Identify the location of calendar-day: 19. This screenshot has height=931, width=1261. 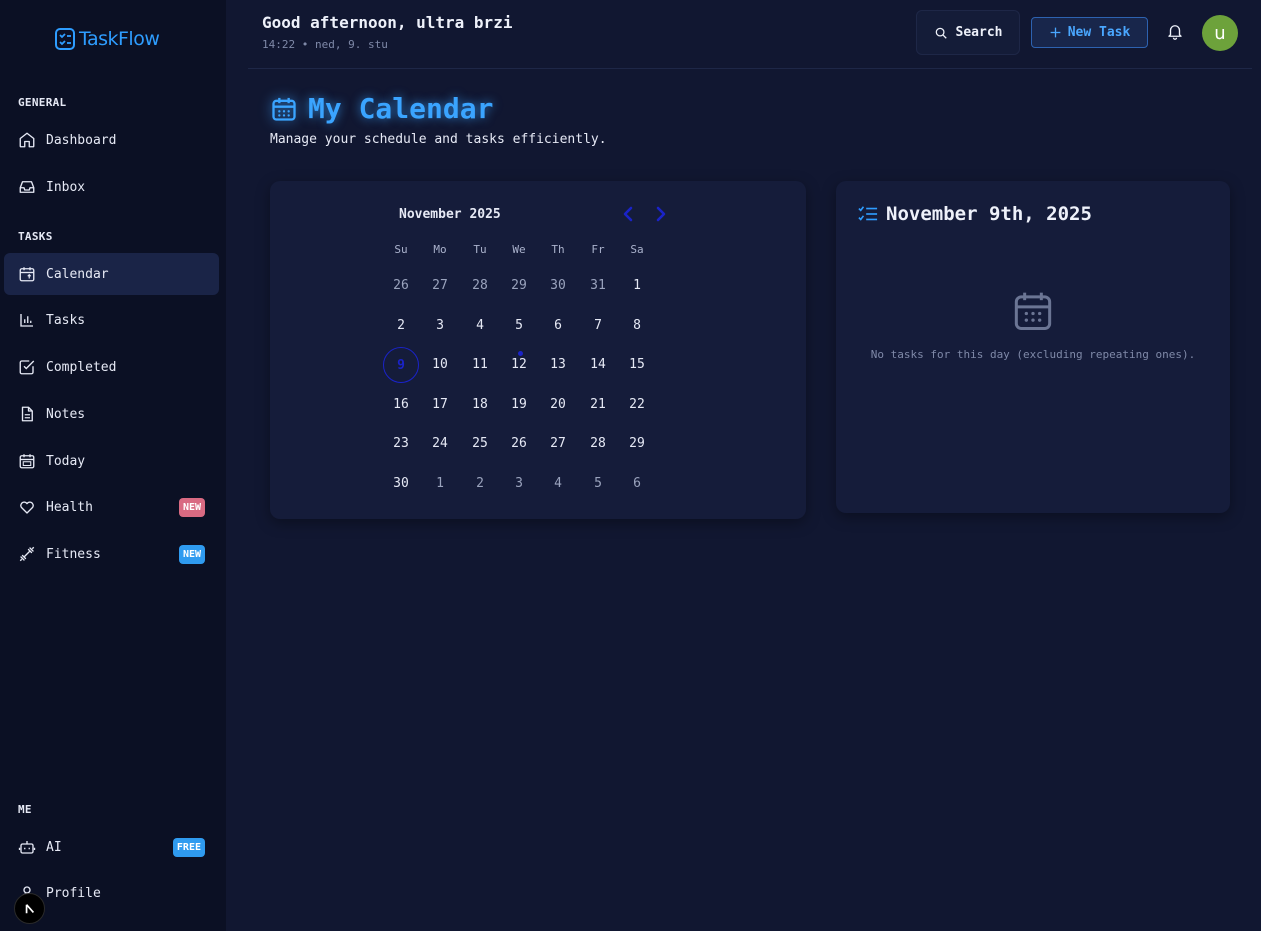
(519, 405).